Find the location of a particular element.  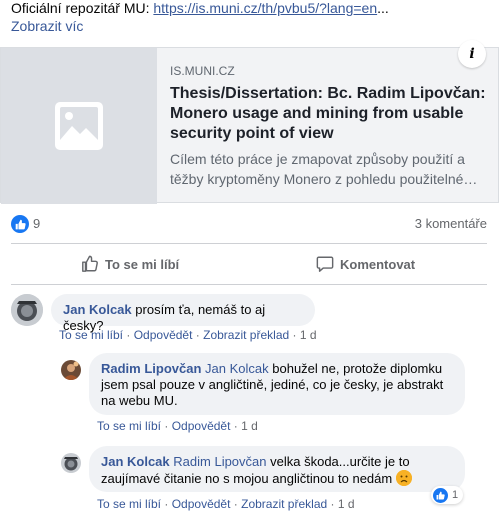

like-button: To se mi líbí is located at coordinates (130, 264).